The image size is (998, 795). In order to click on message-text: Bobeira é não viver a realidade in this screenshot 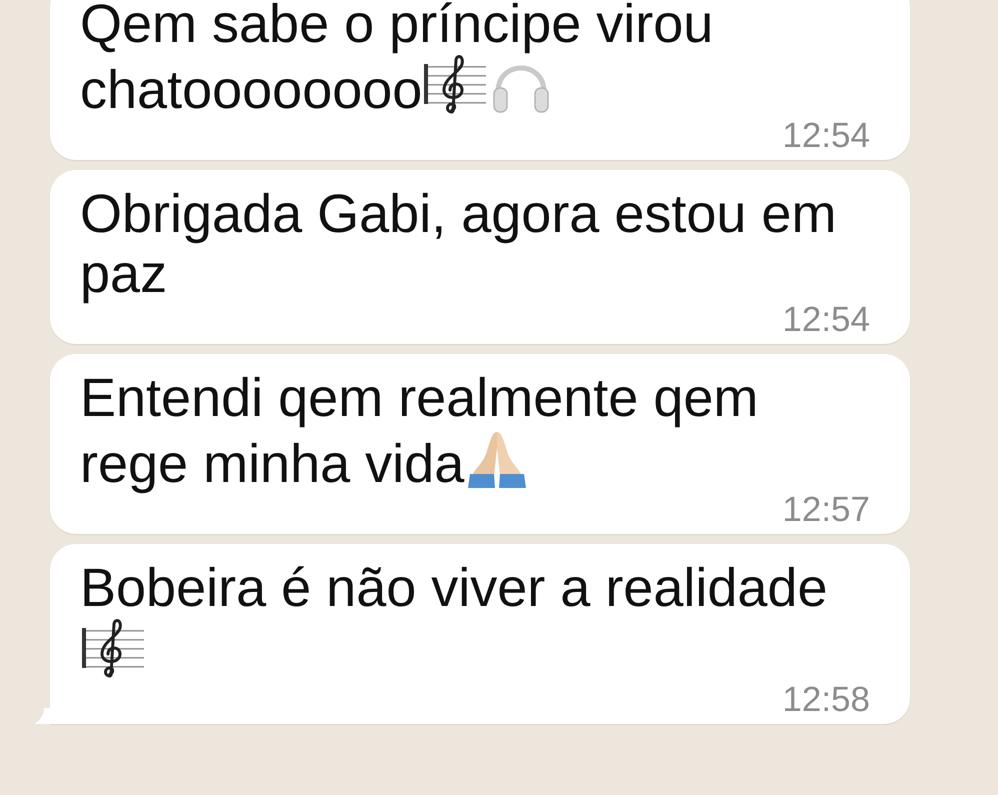, I will do `click(475, 621)`.